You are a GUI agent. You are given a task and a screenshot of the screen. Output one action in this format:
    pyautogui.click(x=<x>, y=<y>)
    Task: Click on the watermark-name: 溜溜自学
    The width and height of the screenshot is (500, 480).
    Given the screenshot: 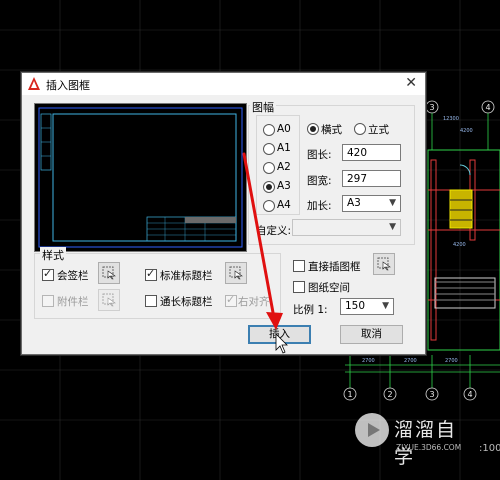 What is the action you would take?
    pyautogui.click(x=426, y=443)
    